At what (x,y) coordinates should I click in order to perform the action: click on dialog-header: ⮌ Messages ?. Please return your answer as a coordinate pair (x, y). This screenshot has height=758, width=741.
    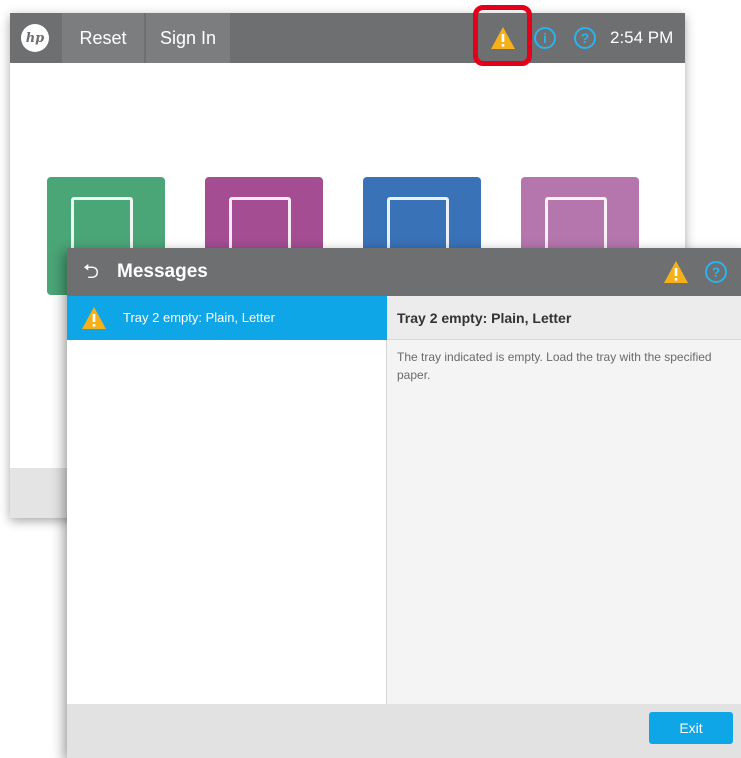
    Looking at the image, I should click on (404, 272).